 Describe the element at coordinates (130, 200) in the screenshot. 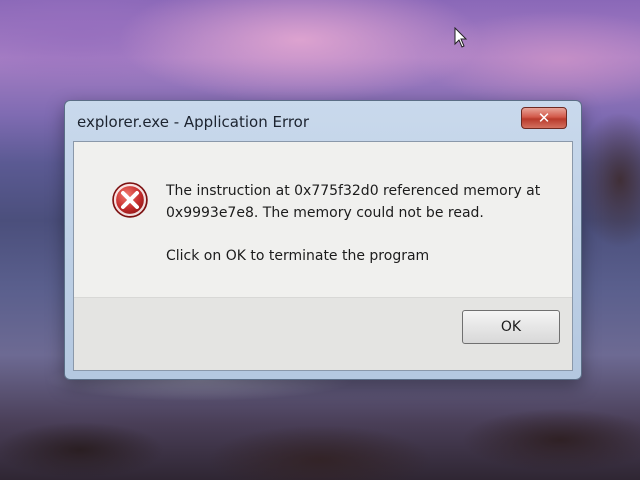

I see `error-icon` at that location.